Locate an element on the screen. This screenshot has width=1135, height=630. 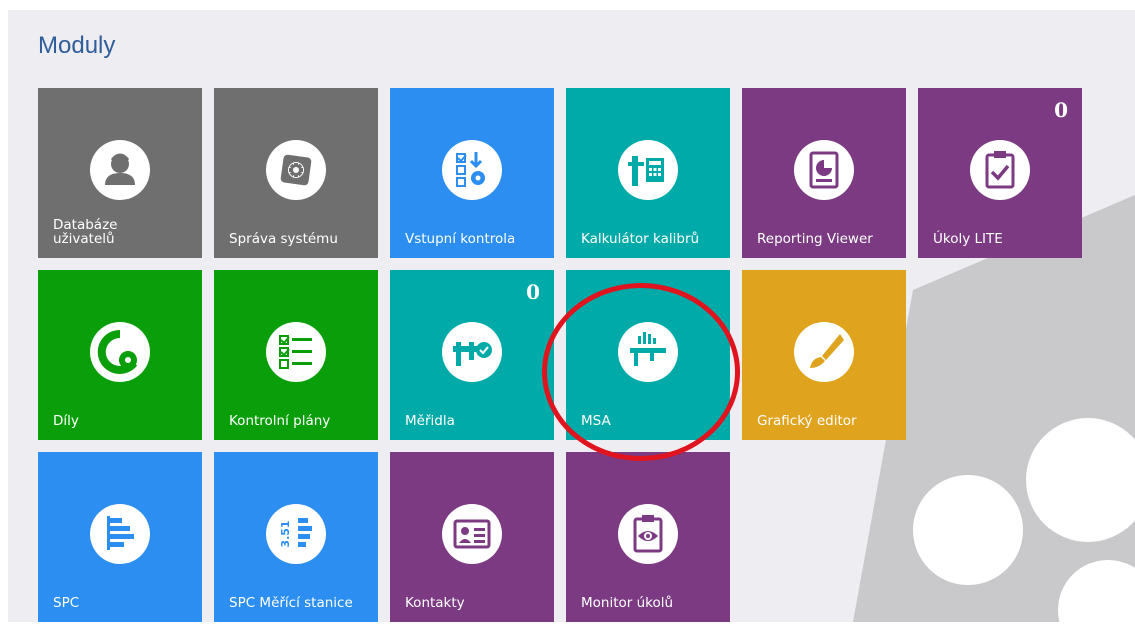
module-tile-spc: SPC is located at coordinates (120, 537).